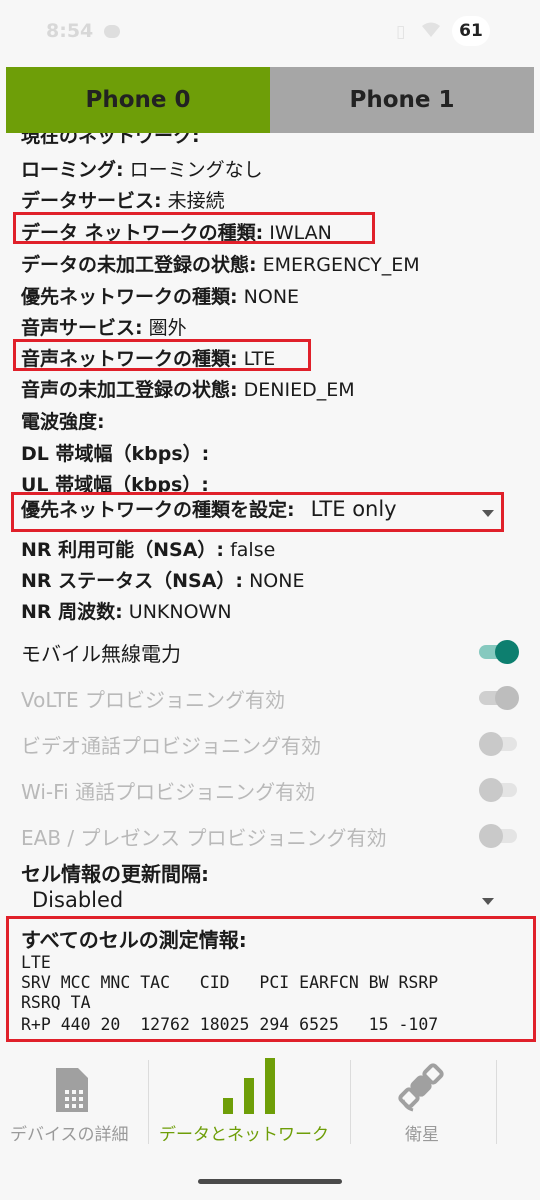  I want to click on cell-refresh-dropdown: Disabled, so click(77, 900).